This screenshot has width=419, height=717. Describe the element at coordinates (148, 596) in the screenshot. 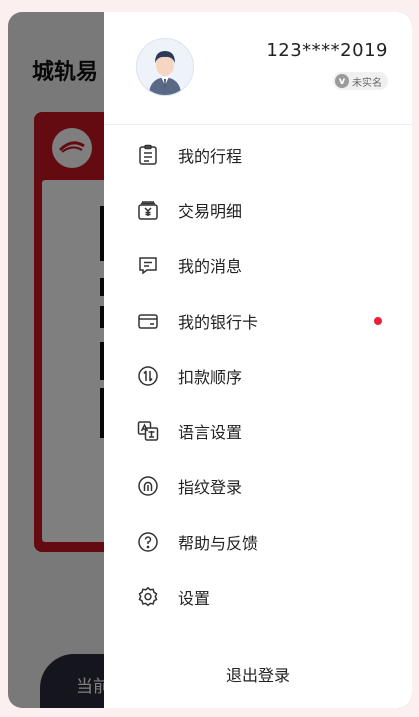

I see `settings-icon` at that location.